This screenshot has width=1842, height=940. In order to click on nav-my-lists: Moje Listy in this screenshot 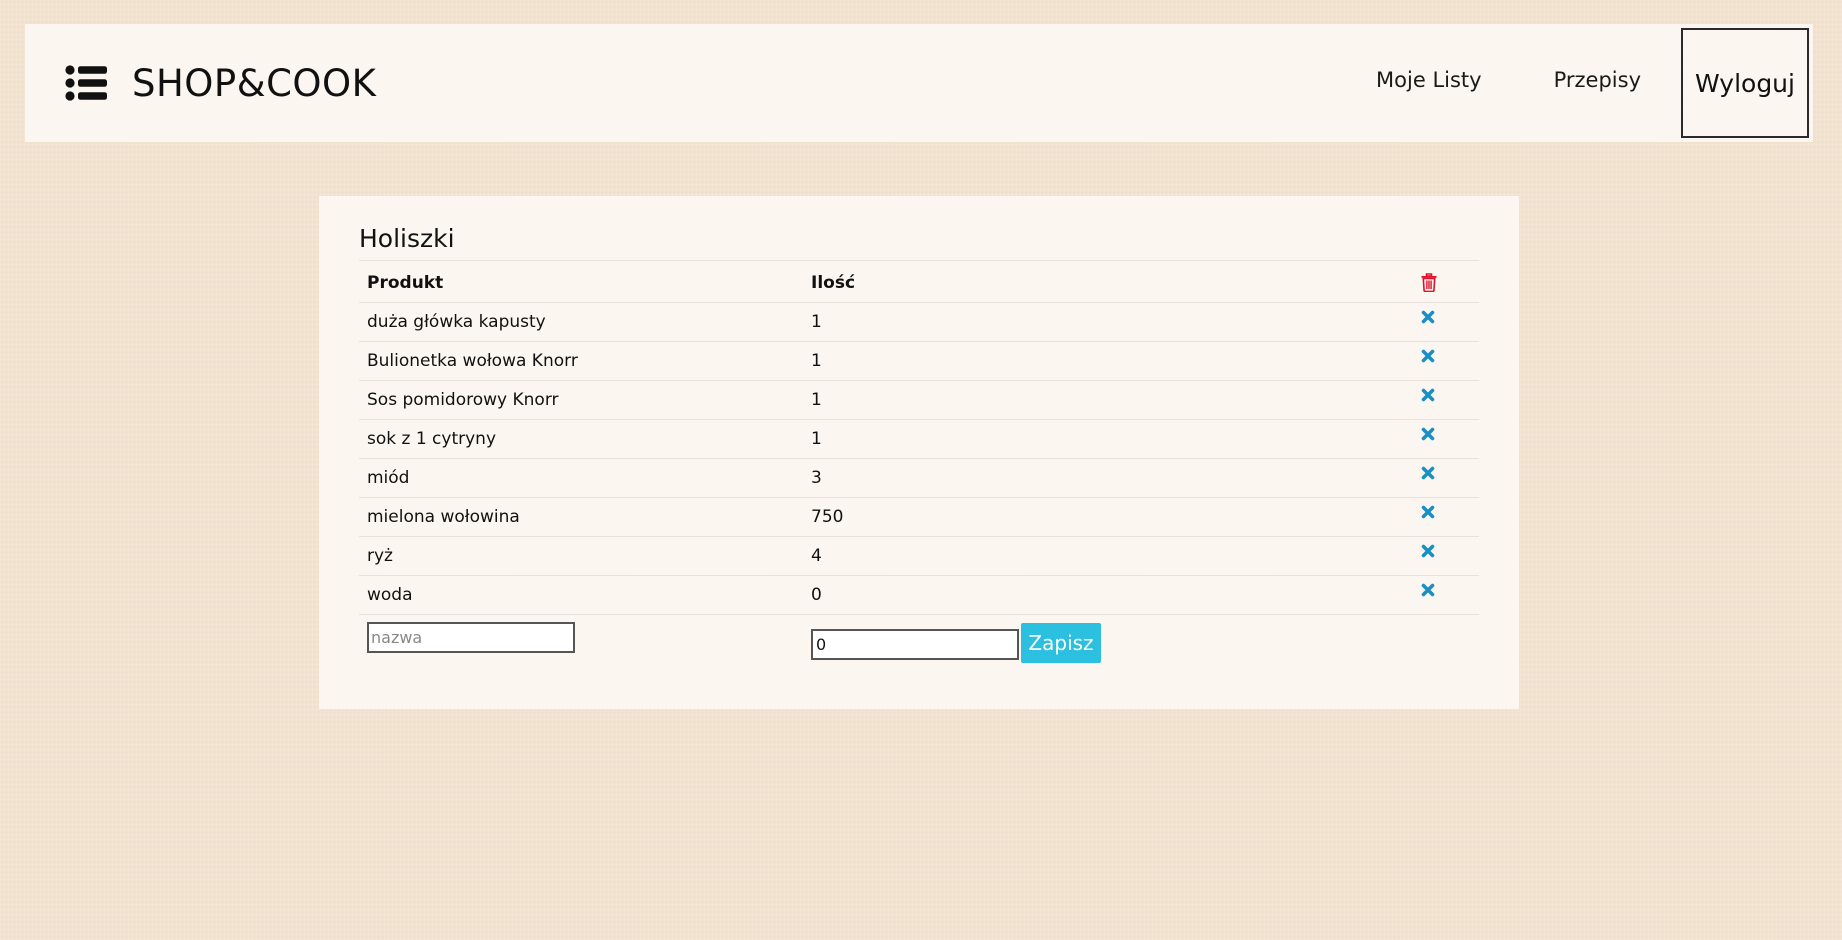, I will do `click(1429, 80)`.